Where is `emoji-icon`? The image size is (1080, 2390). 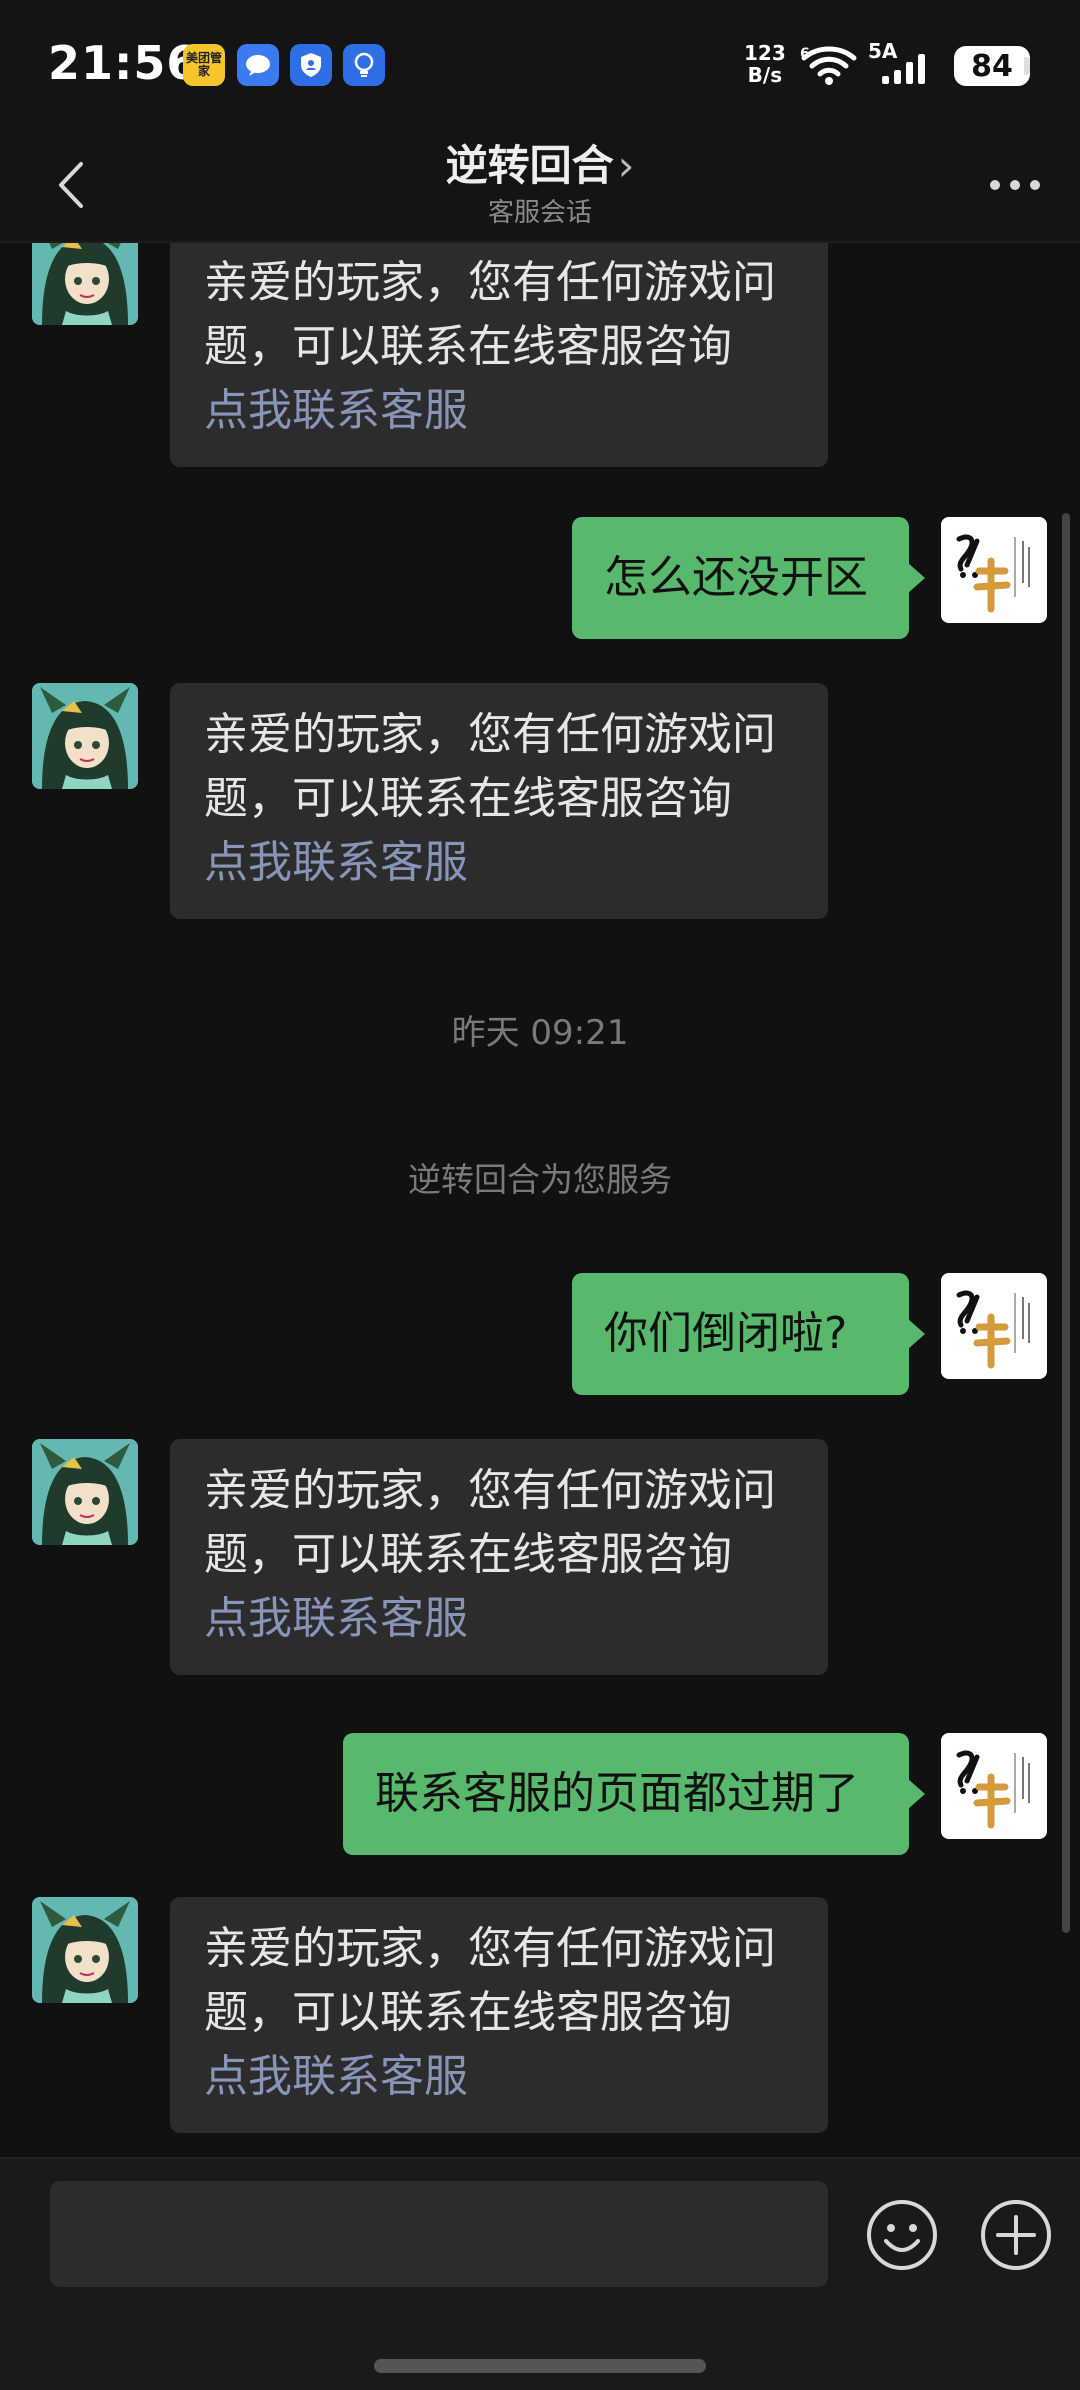
emoji-icon is located at coordinates (902, 2235).